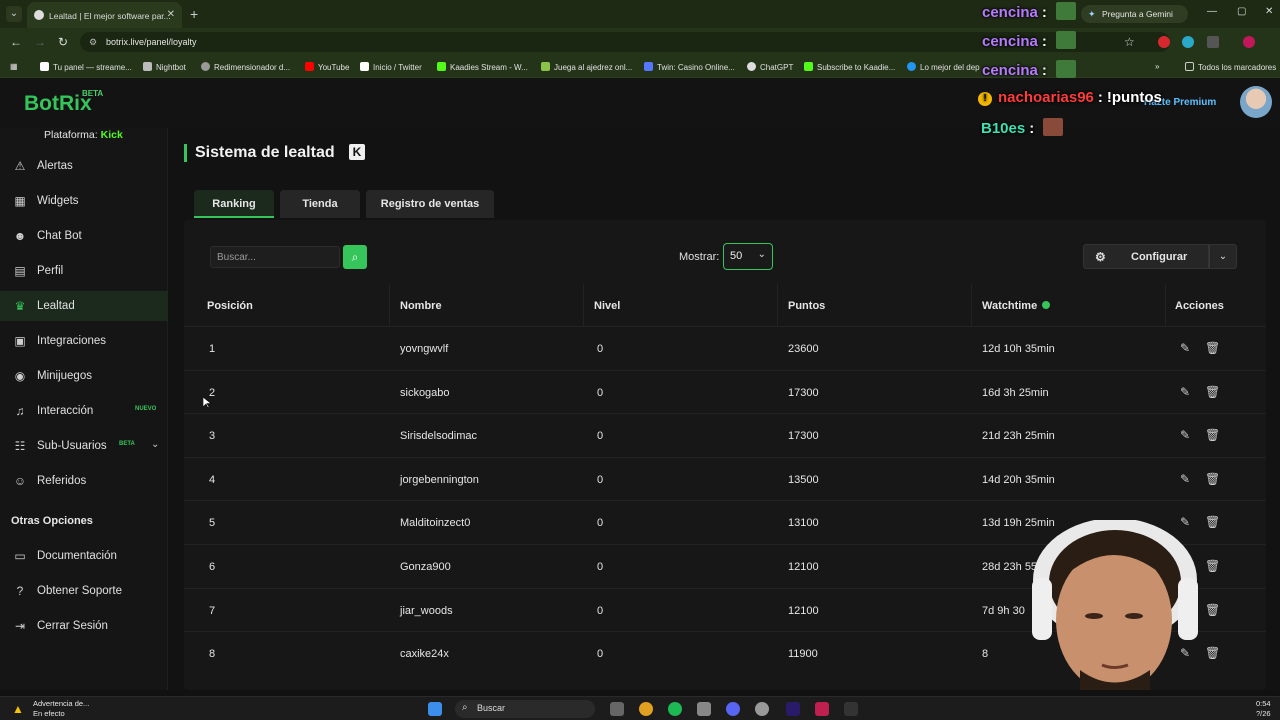 This screenshot has width=1280, height=720. I want to click on sidebar-item-obtener-soporte: ? Obtener Soporte, so click(84, 591).